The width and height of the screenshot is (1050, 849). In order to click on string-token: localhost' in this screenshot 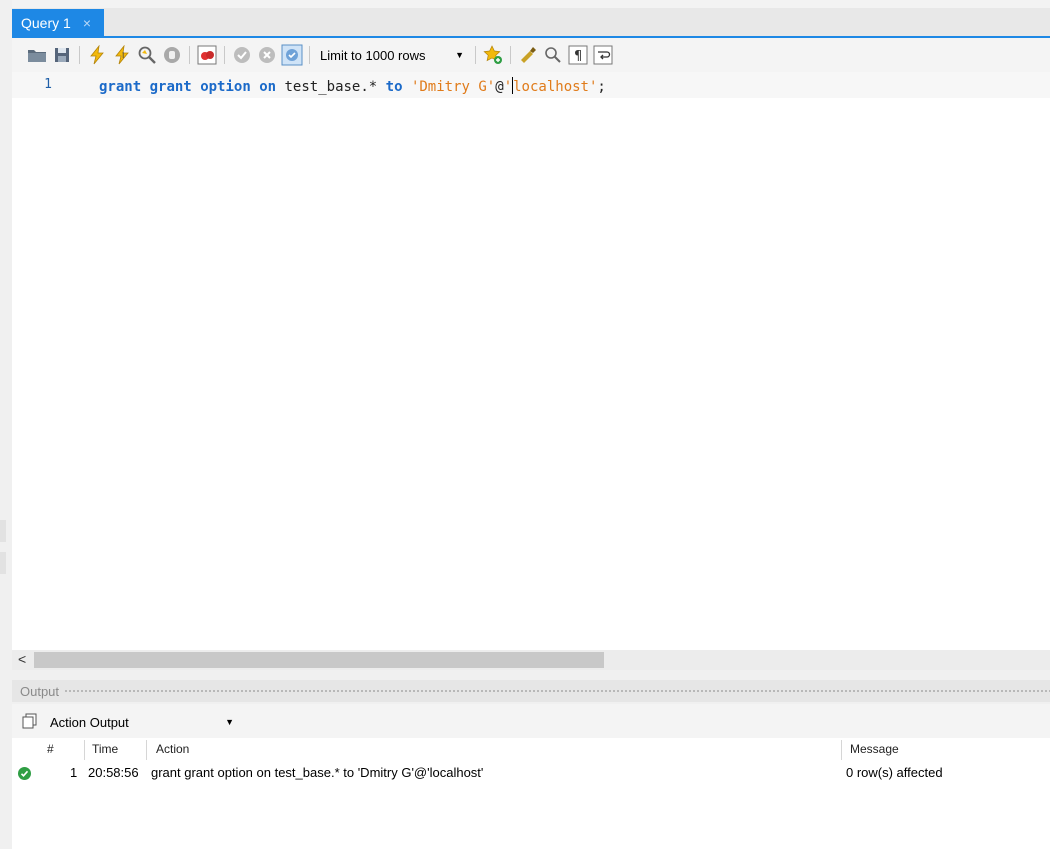, I will do `click(555, 87)`.